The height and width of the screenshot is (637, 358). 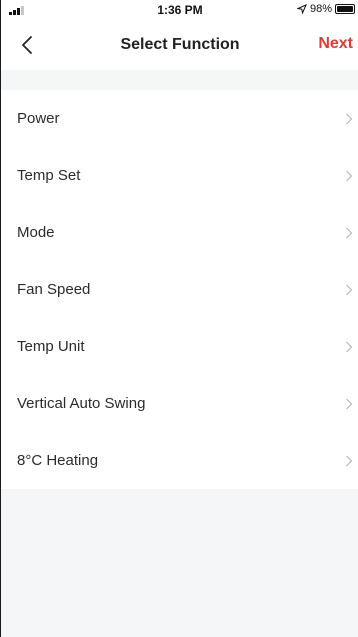 What do you see at coordinates (36, 232) in the screenshot?
I see `function-label: Mode` at bounding box center [36, 232].